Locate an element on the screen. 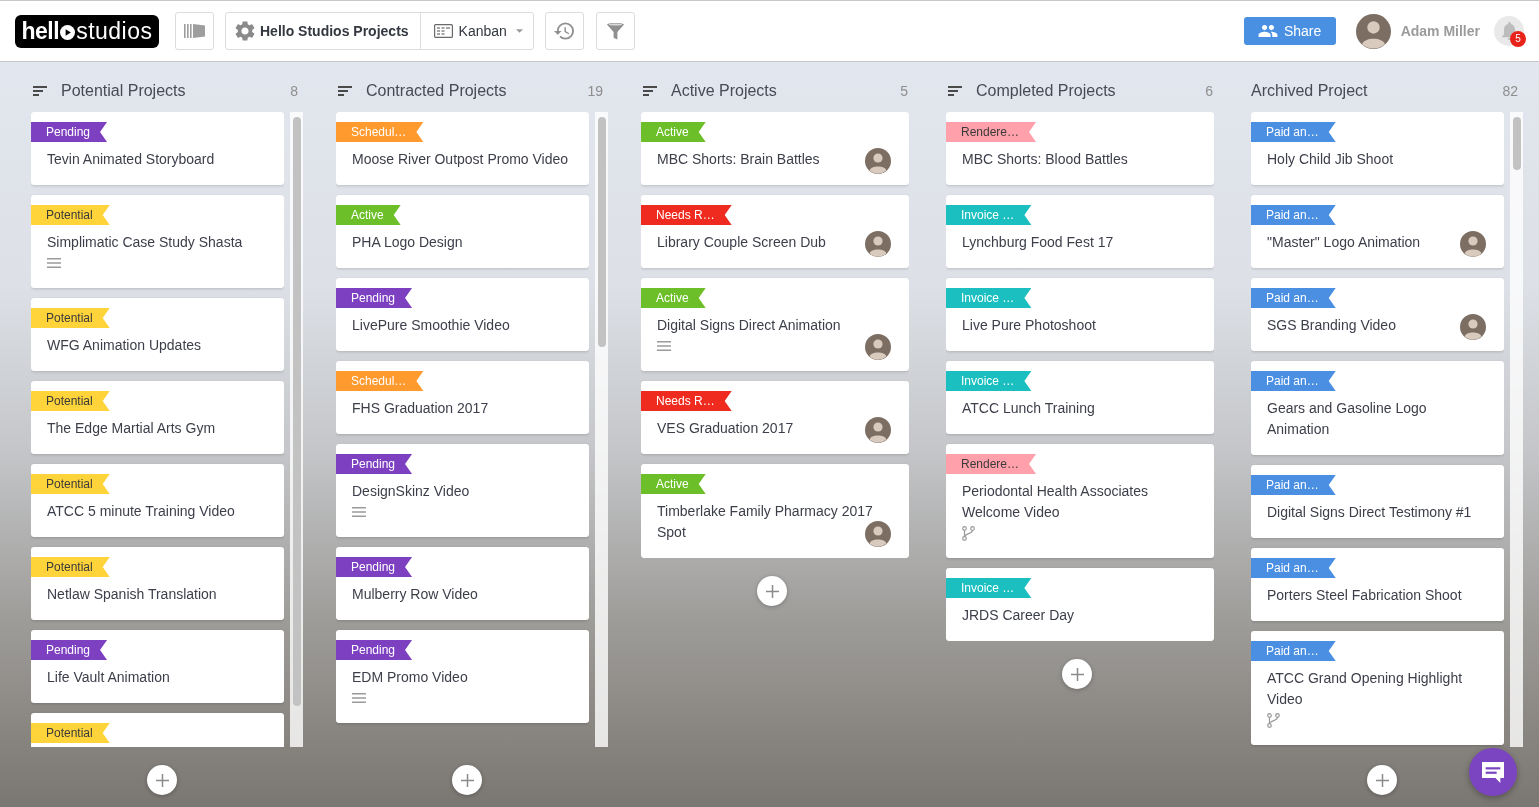  history-button is located at coordinates (564, 31).